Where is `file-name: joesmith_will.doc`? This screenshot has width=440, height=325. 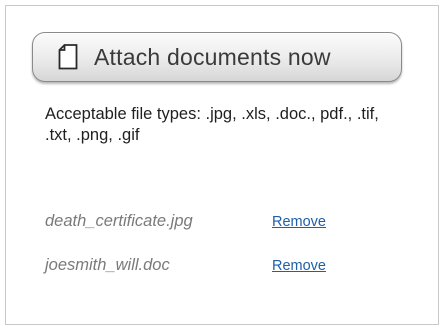
file-name: joesmith_will.doc is located at coordinates (107, 265).